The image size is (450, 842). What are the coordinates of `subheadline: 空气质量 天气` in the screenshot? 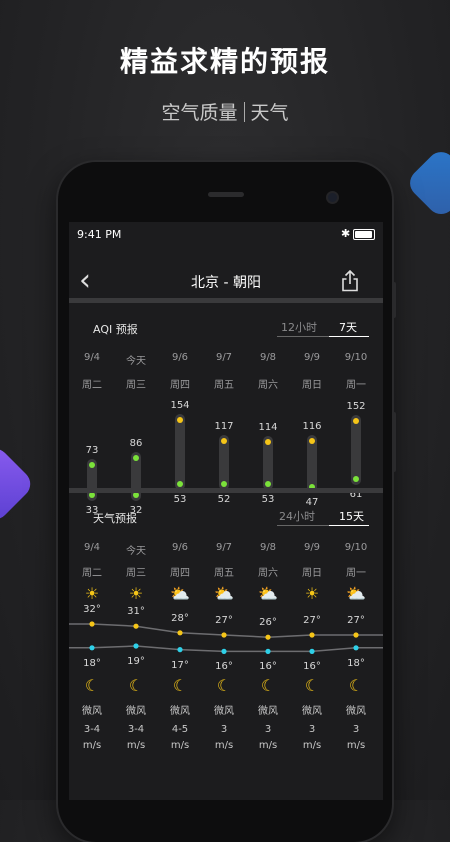 It's located at (225, 111).